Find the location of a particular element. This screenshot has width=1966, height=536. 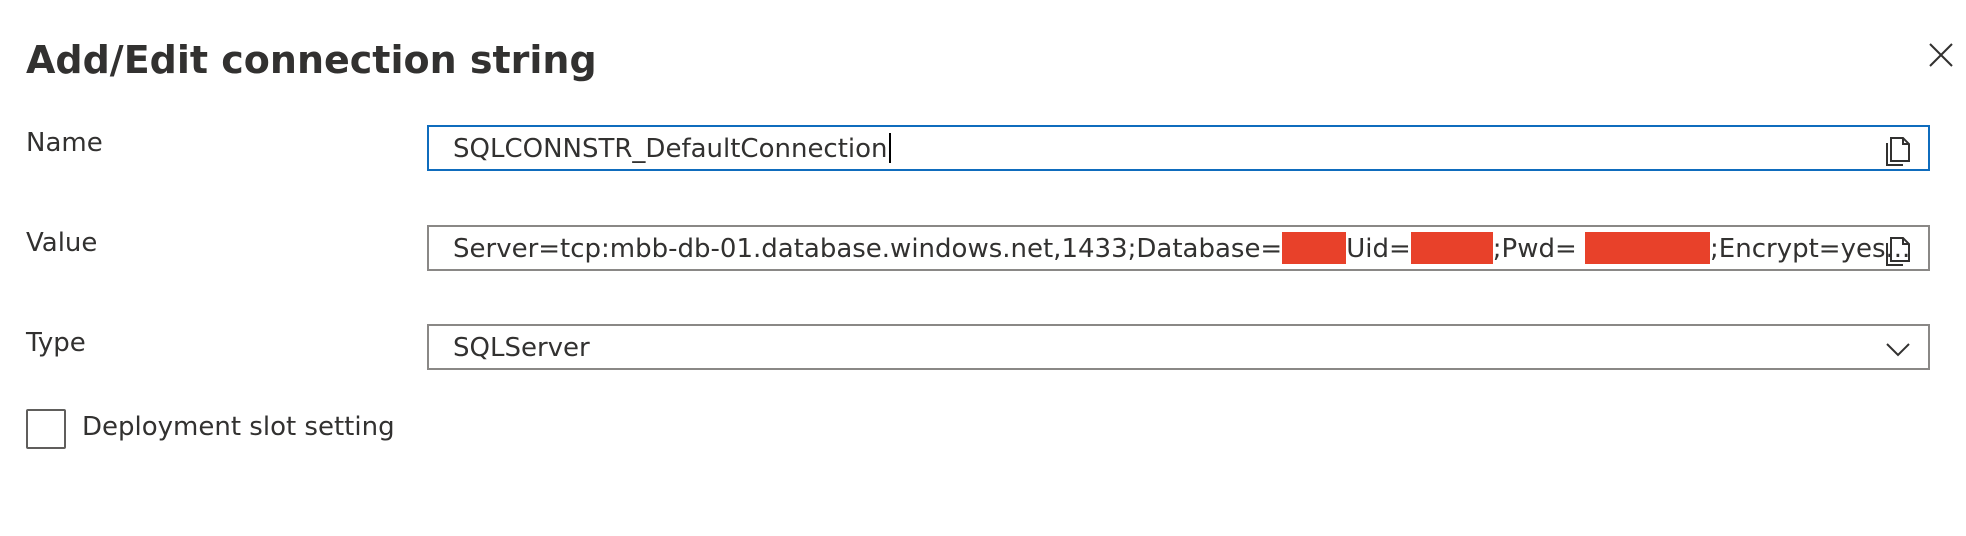

deployment-slot-label: Deployment slot setting is located at coordinates (238, 427).